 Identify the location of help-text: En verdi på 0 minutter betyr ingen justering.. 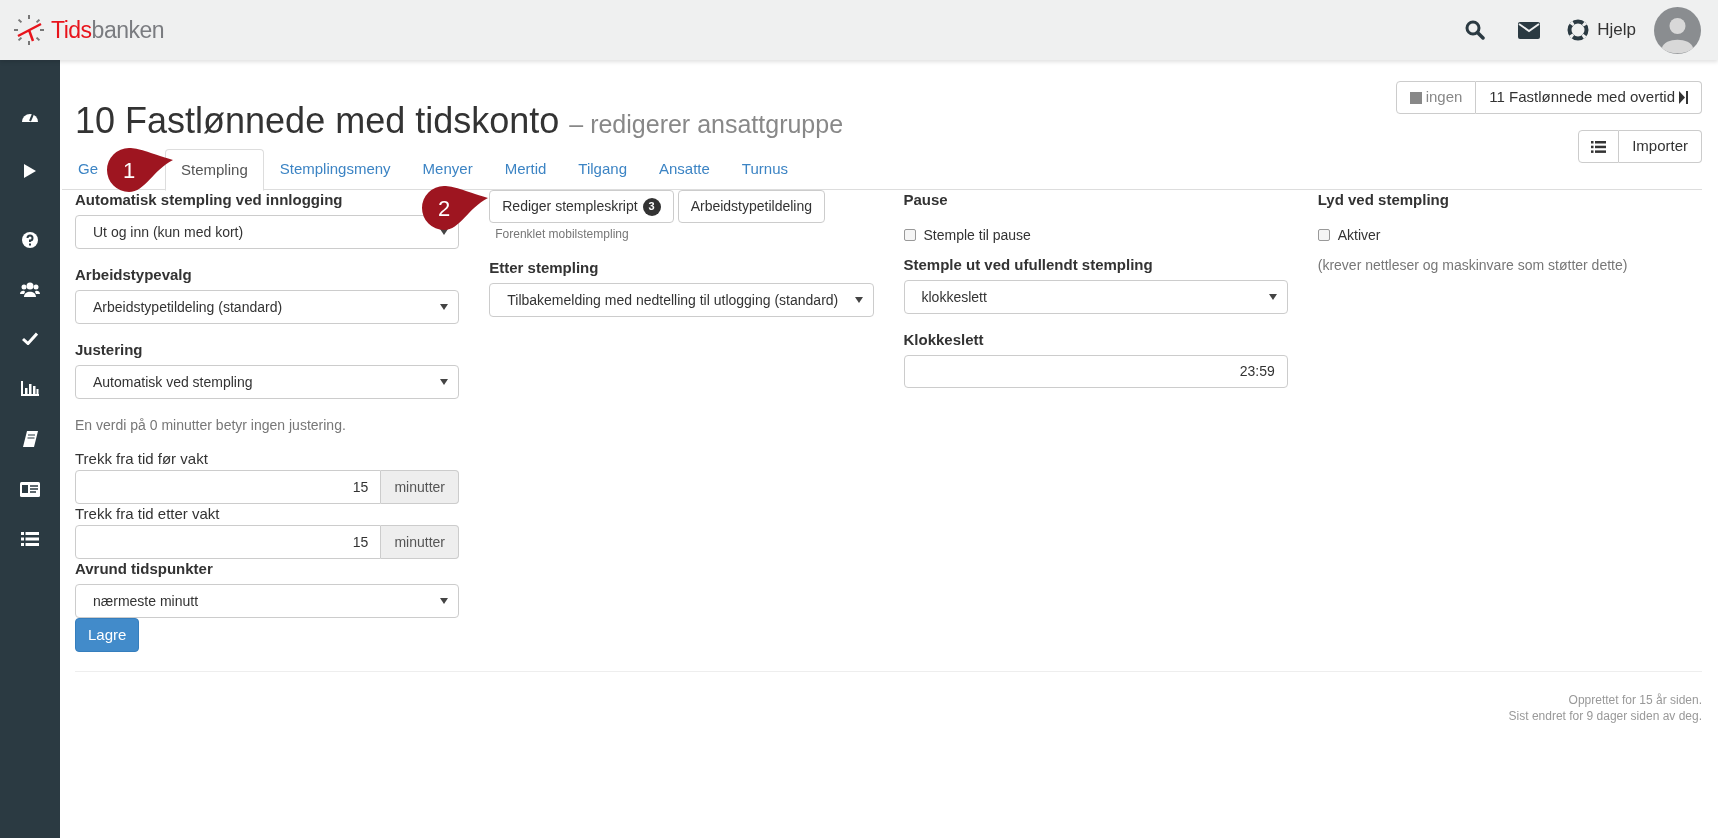
(211, 425).